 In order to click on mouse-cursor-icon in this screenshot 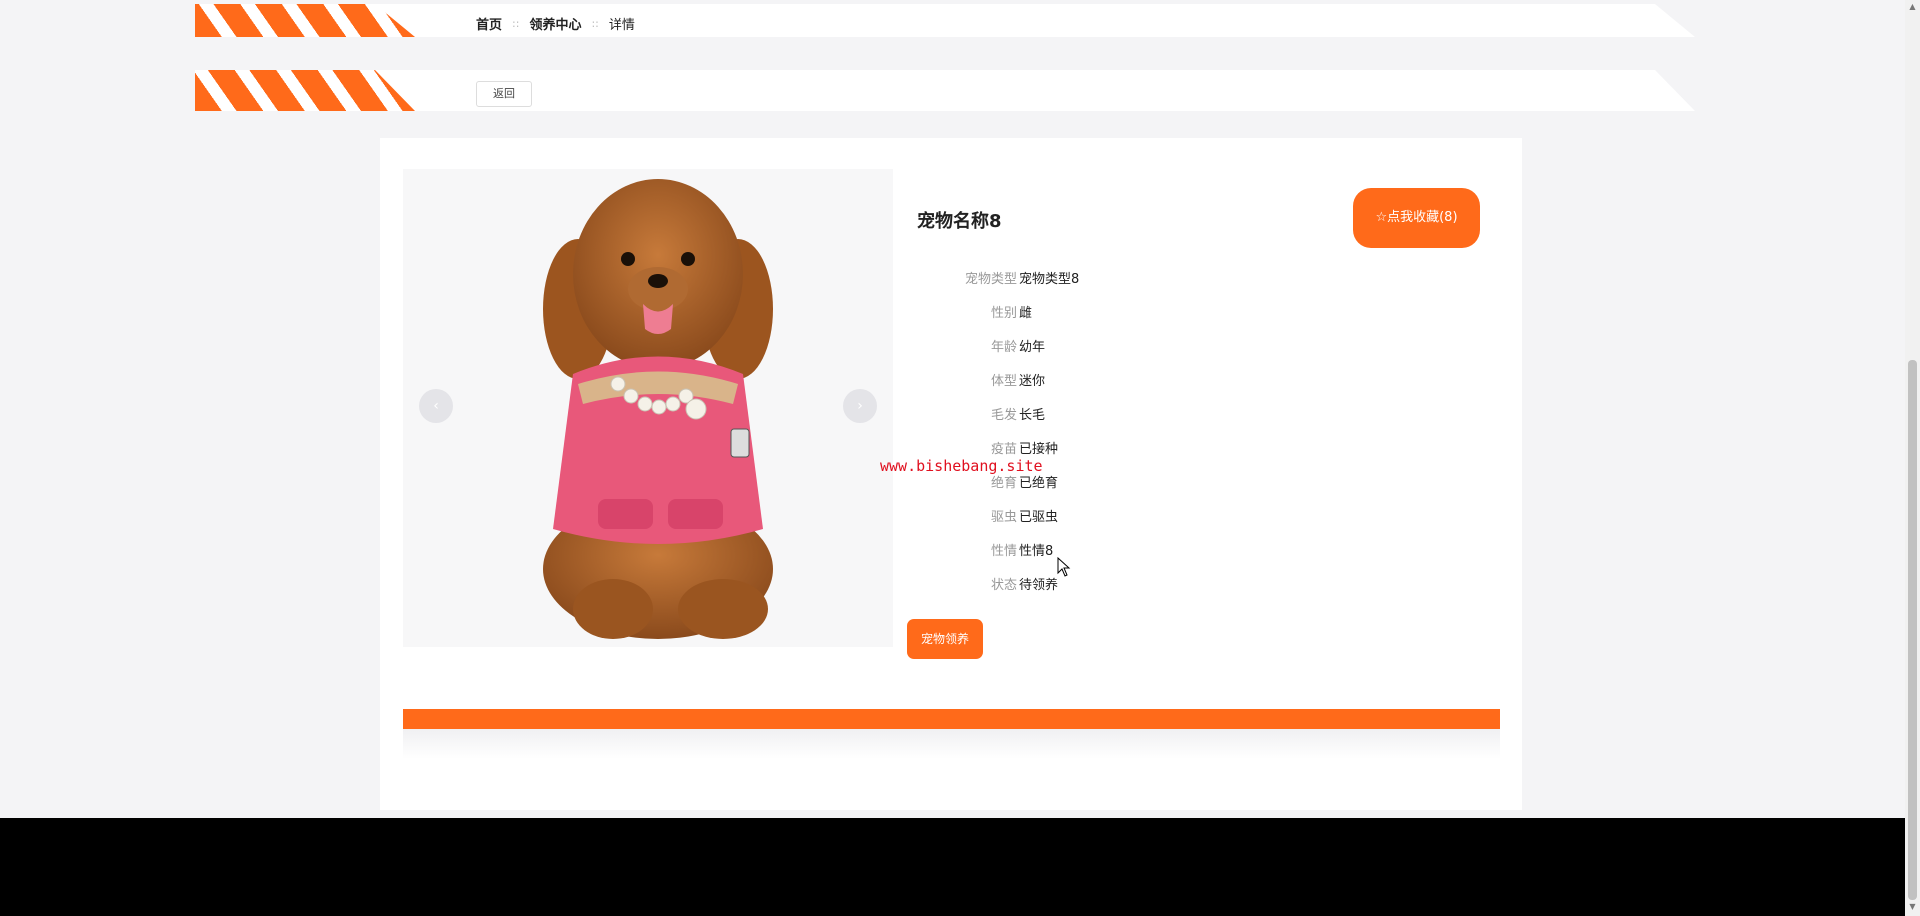, I will do `click(1064, 567)`.